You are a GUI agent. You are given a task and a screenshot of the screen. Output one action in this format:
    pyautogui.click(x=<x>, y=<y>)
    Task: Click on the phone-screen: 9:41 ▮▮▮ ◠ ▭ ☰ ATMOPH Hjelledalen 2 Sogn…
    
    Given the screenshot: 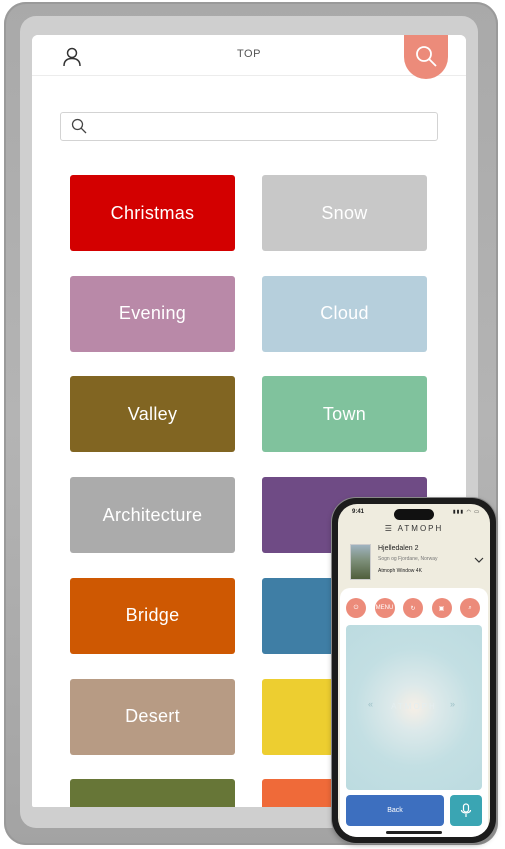 What is the action you would take?
    pyautogui.click(x=414, y=670)
    